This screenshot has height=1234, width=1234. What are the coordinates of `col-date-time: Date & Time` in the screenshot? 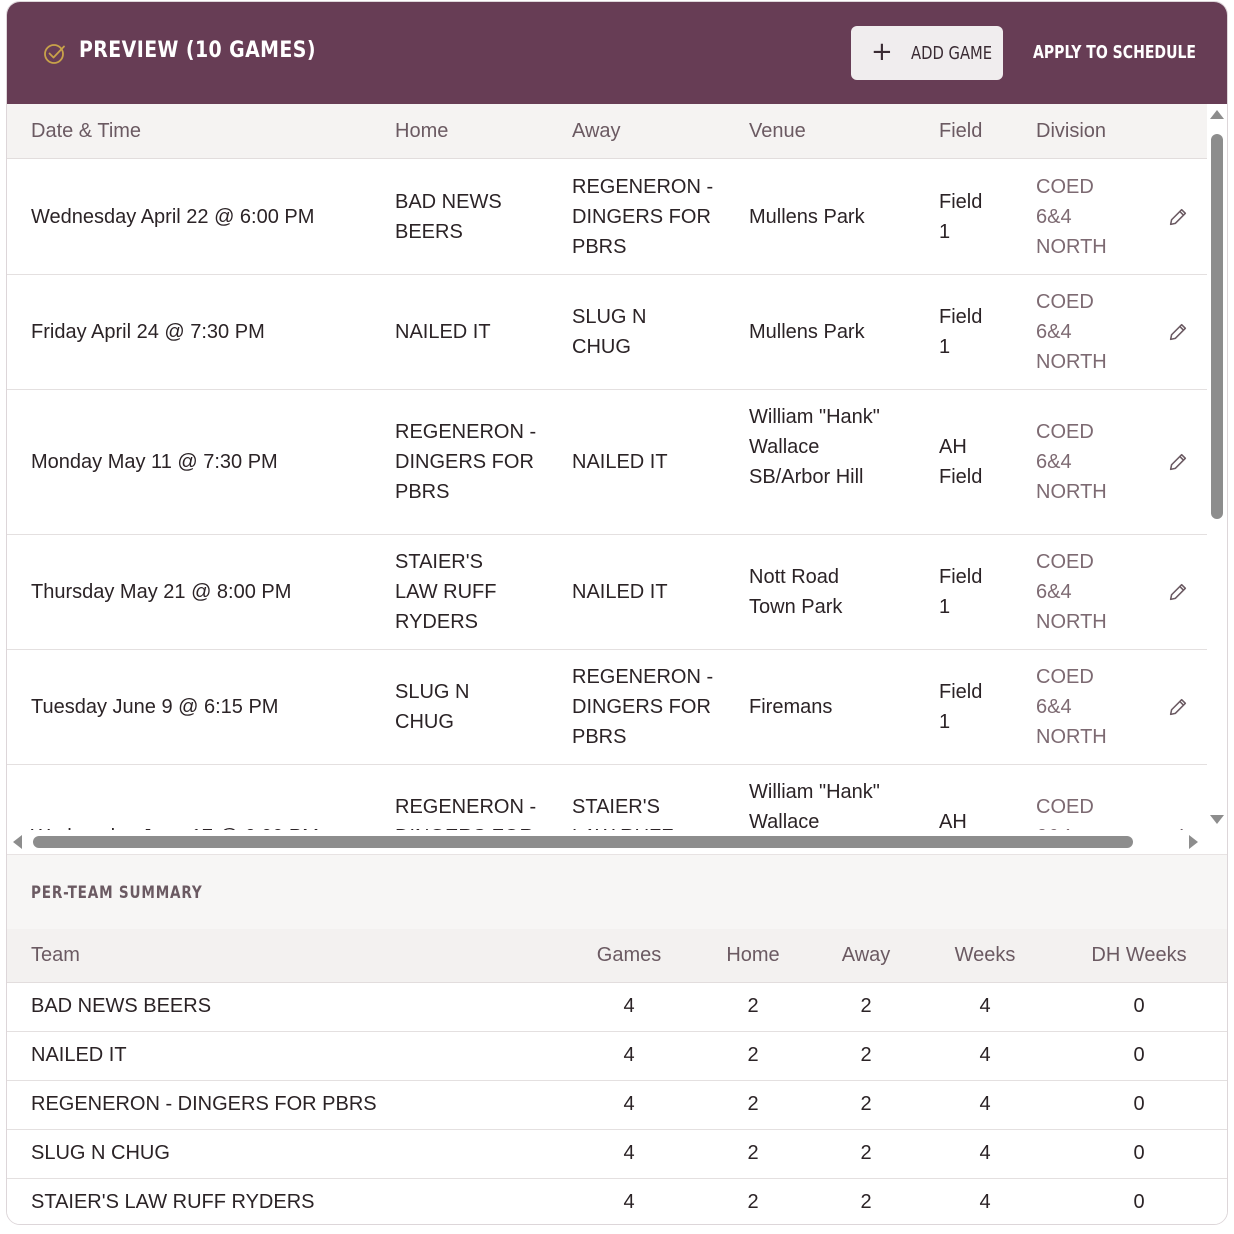 It's located at (86, 131).